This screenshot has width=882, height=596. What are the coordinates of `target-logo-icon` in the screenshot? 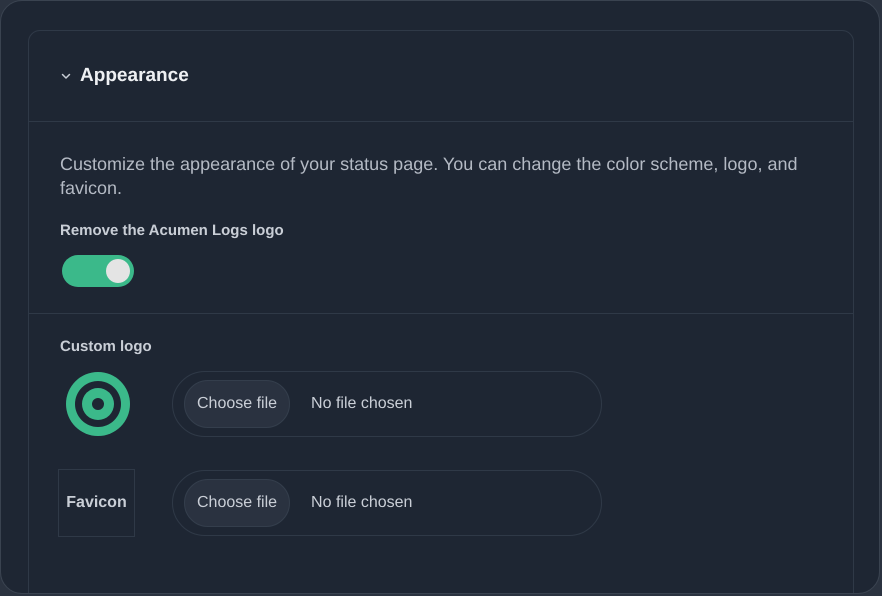 It's located at (98, 404).